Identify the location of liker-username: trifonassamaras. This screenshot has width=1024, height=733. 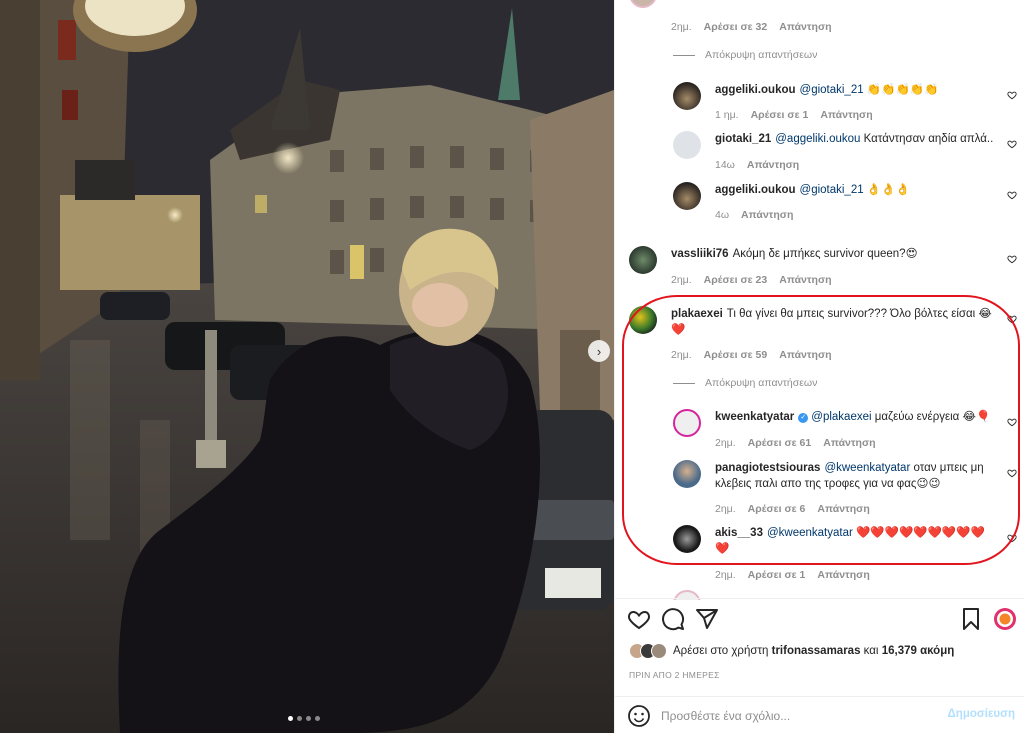
(816, 651).